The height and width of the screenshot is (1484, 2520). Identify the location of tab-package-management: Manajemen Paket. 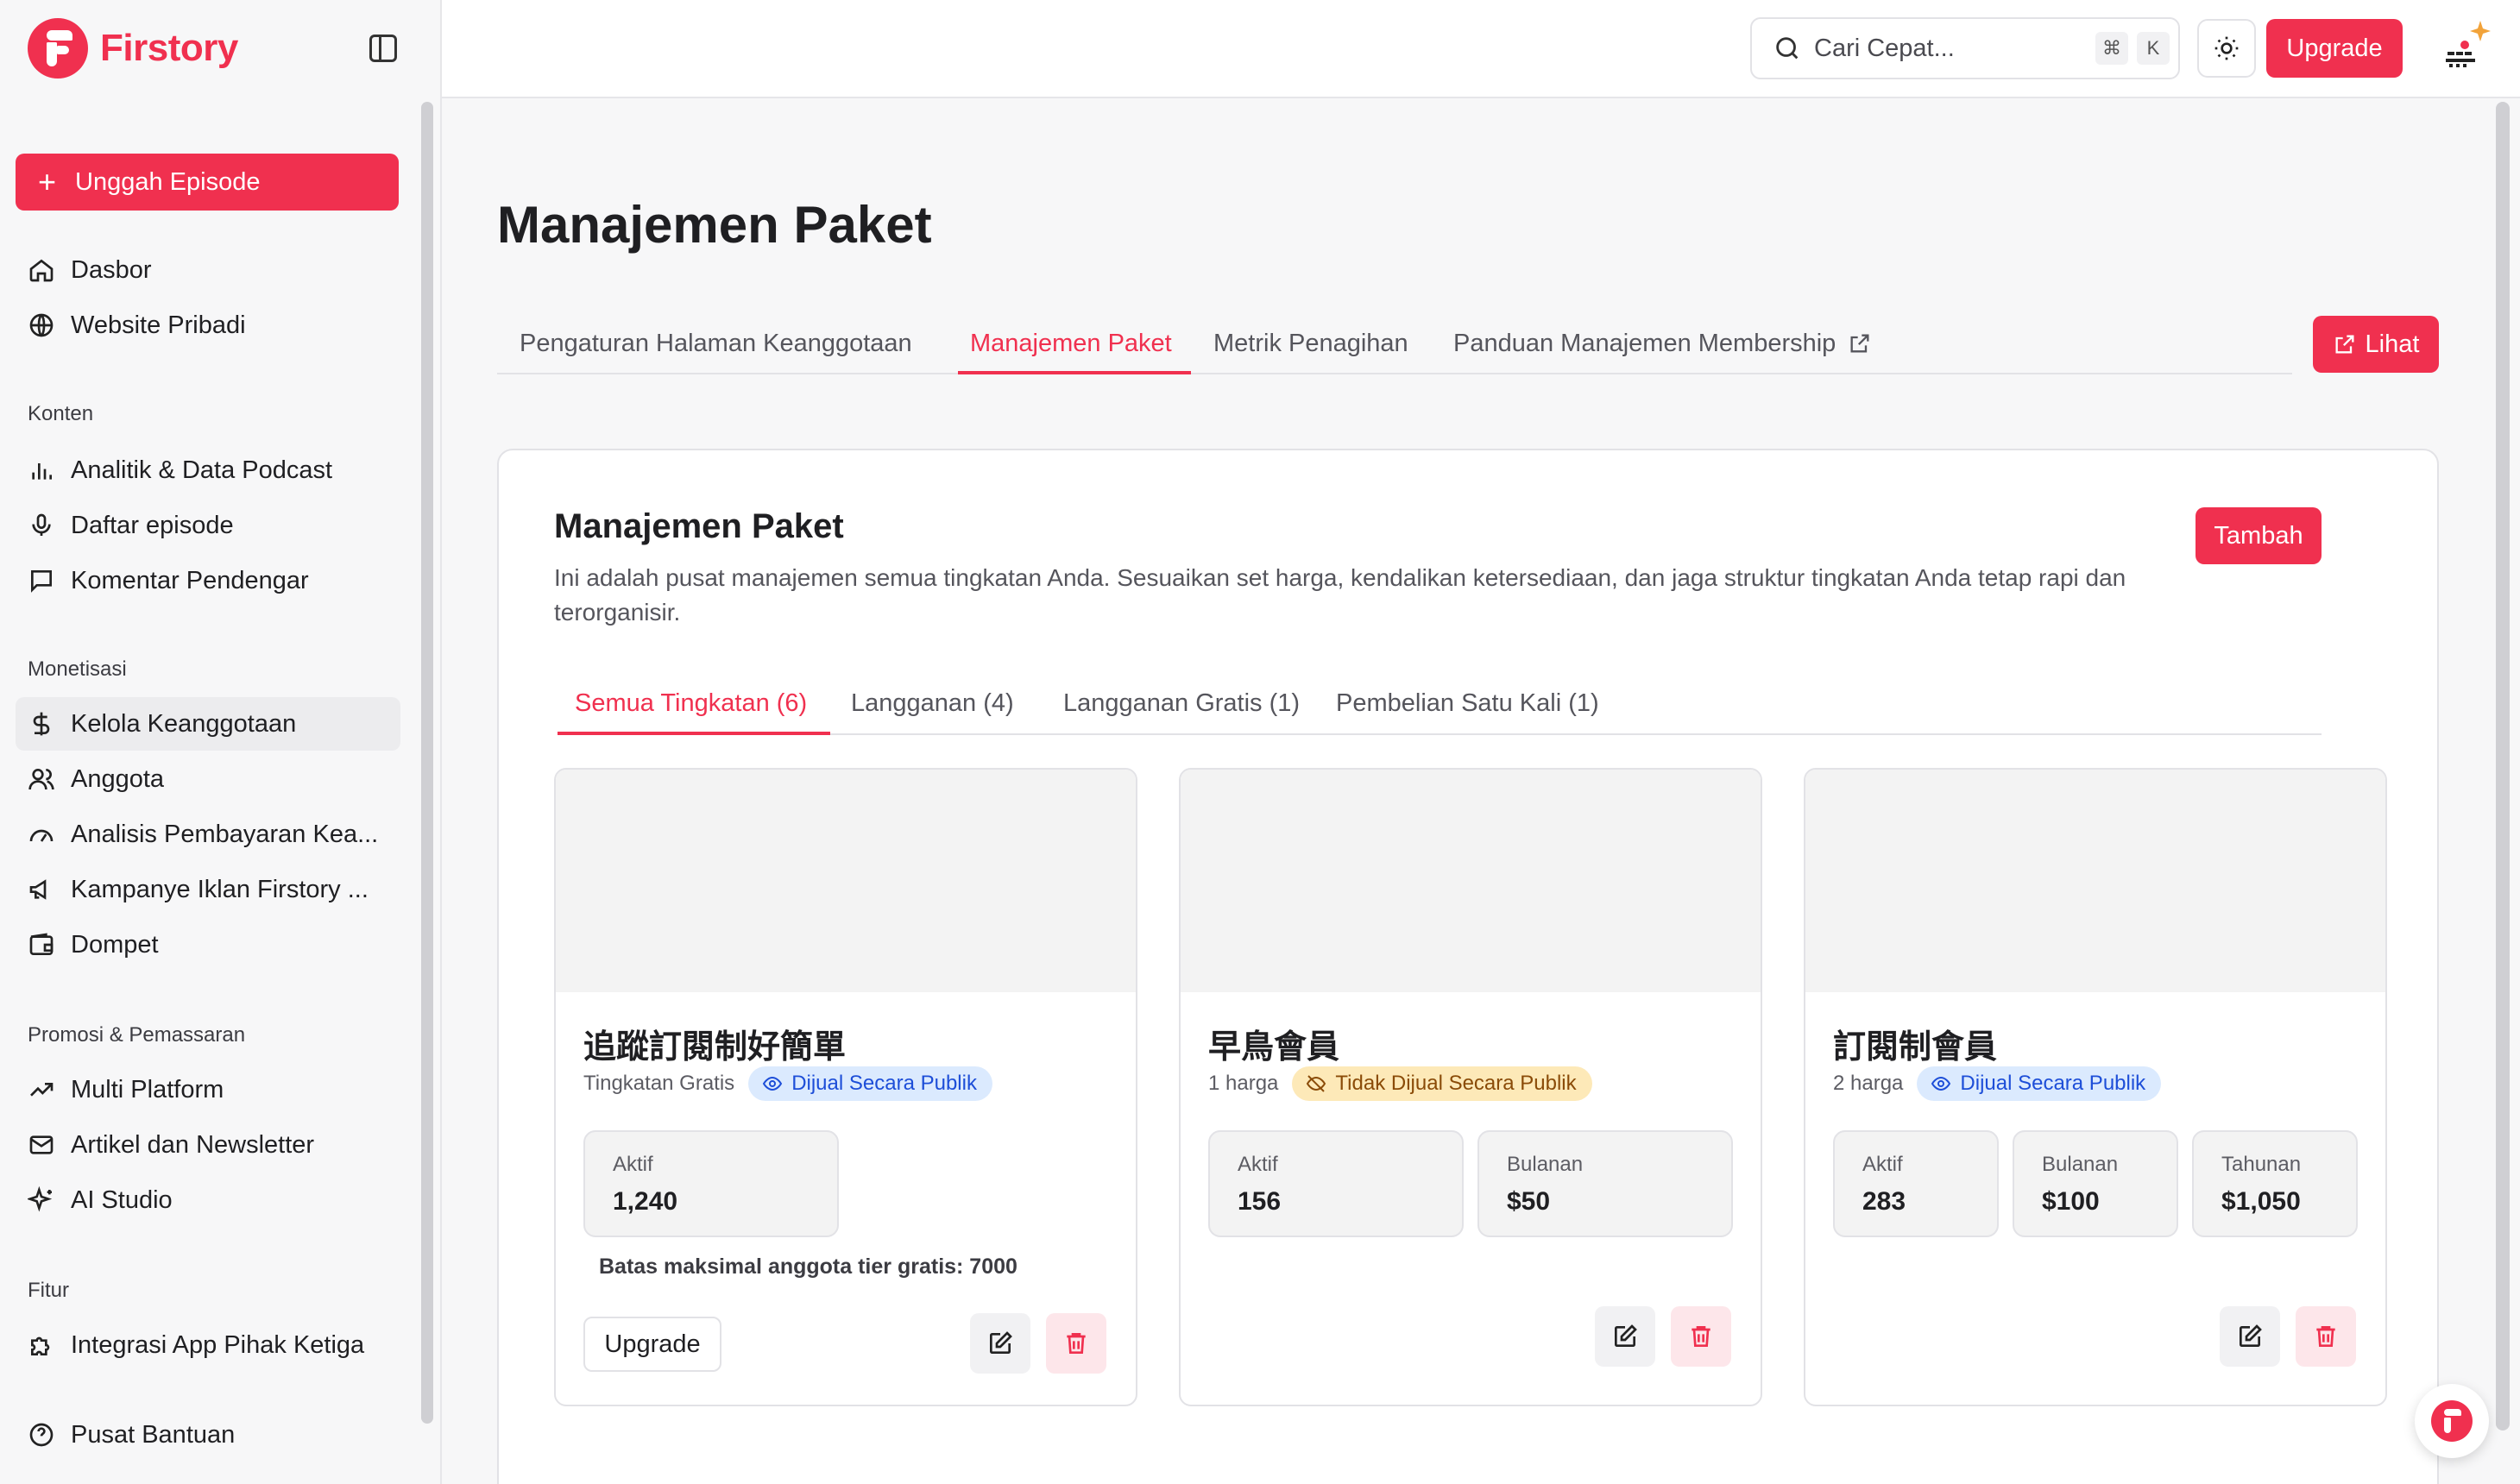
(1071, 343).